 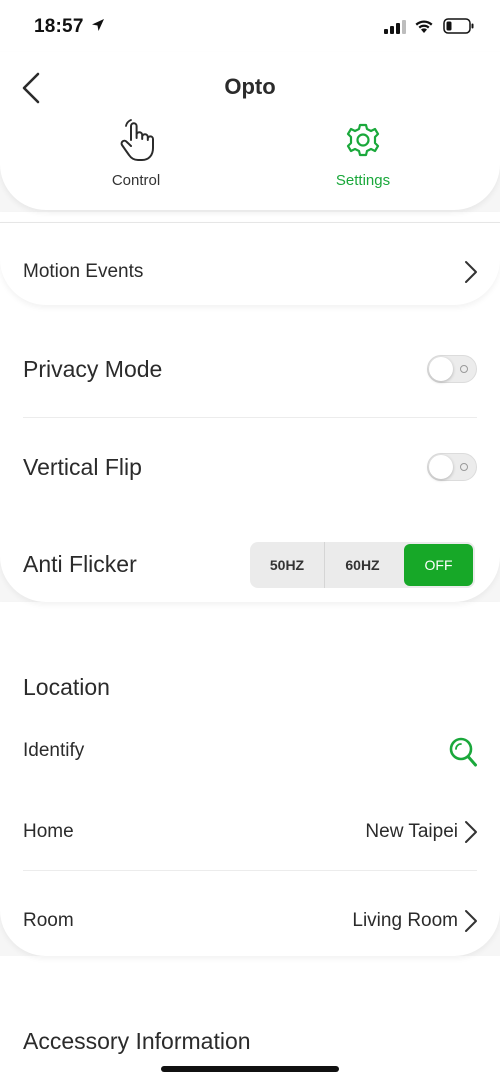 I want to click on tab-settings-label: Settings, so click(x=363, y=180).